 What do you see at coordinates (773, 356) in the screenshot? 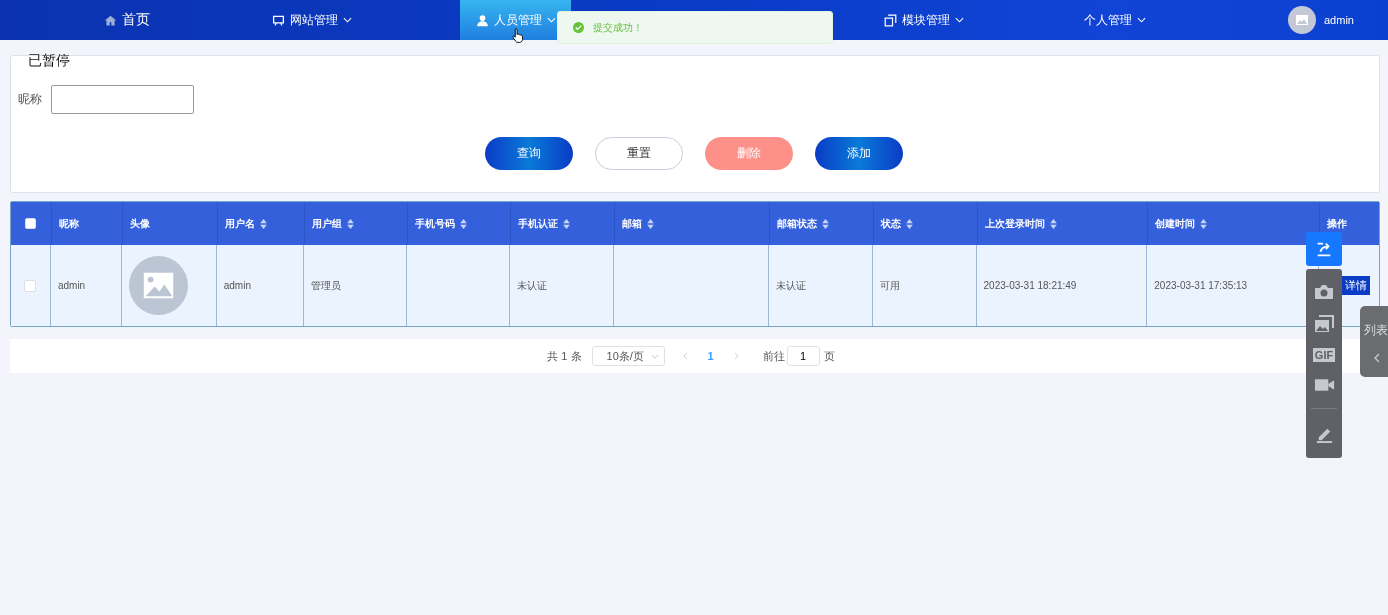
I see `goto-label: 前往` at bounding box center [773, 356].